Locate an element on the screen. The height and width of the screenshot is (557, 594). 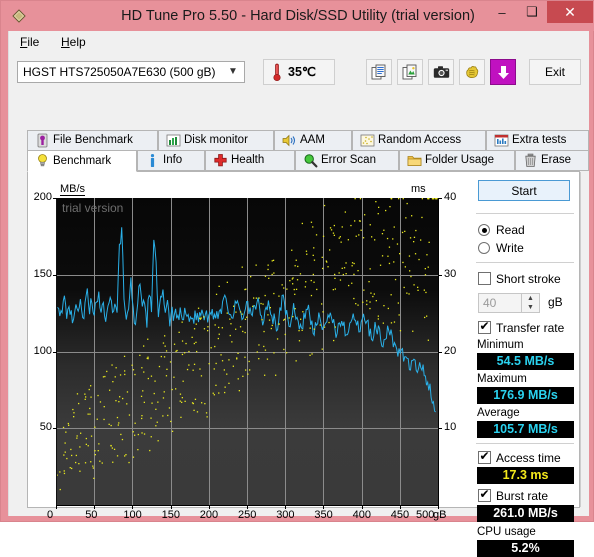
tab-extra-tests-label: Extra tests is located at coordinates (539, 140).